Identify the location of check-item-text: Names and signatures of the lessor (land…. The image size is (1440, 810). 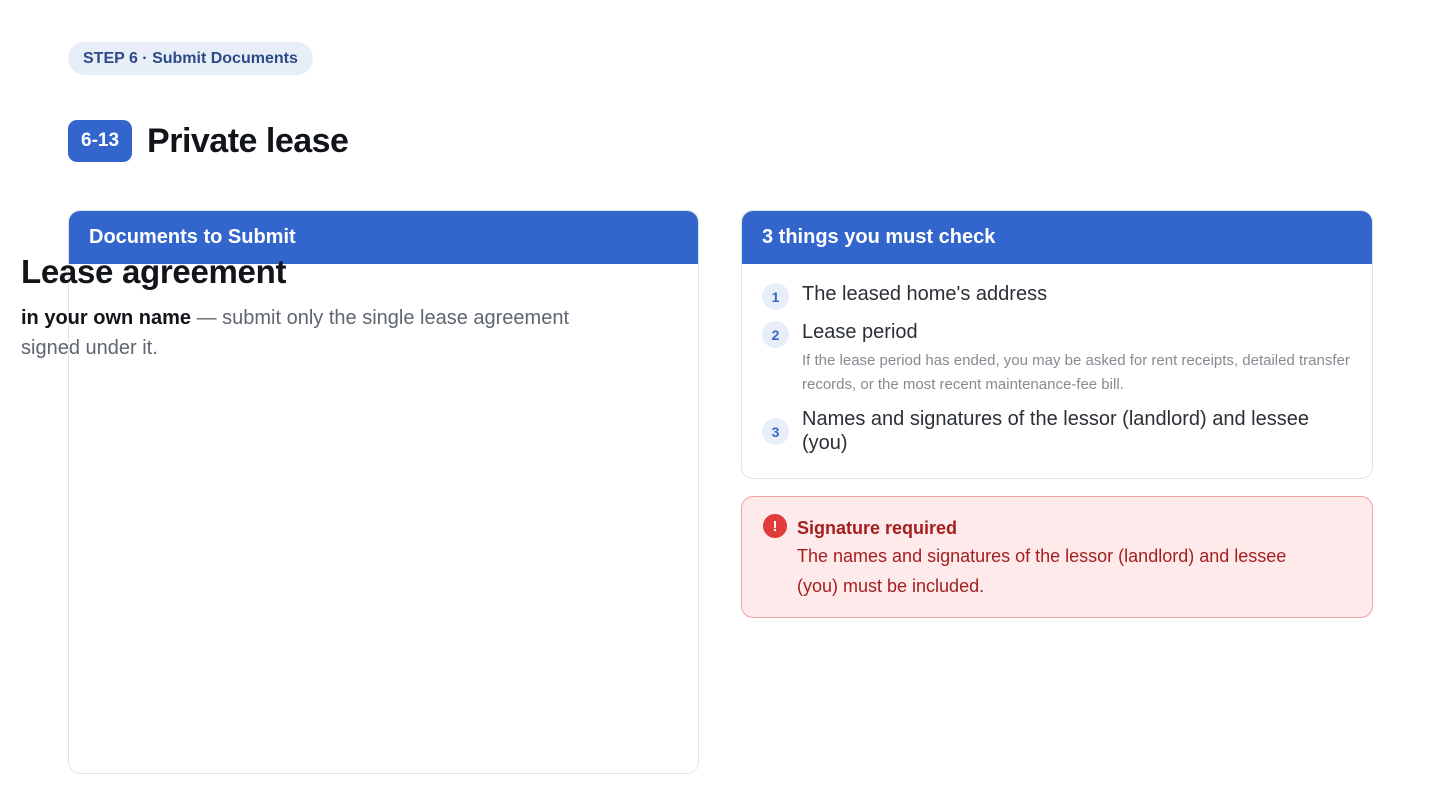
(1055, 431).